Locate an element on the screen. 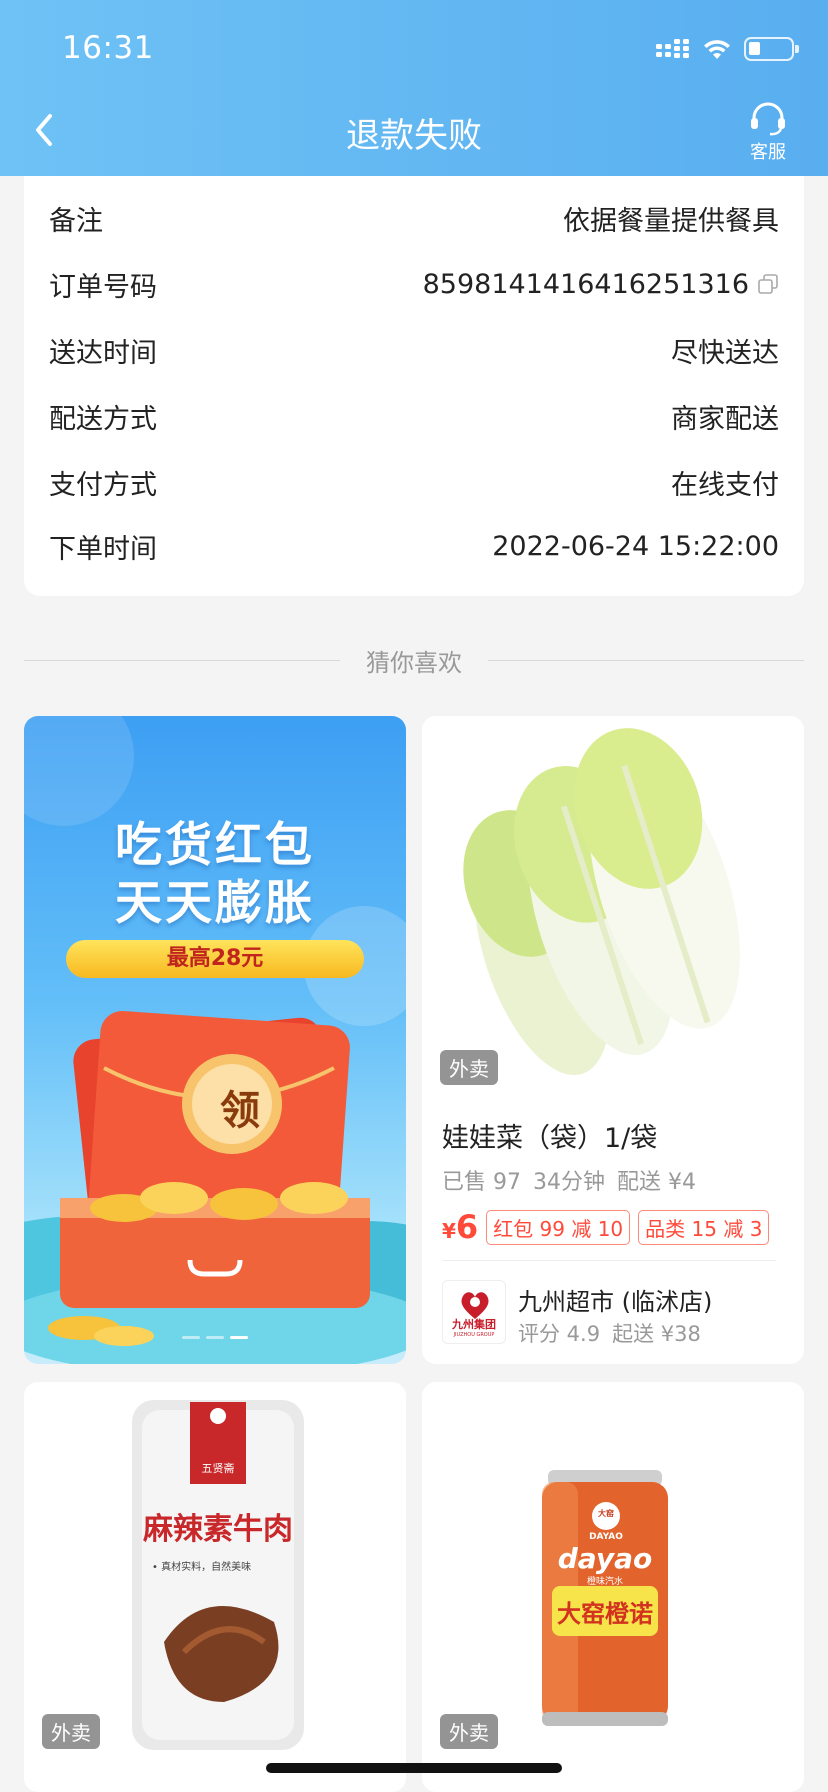  product-card-orange-soda: 大窑 DAYAO dayao 橙味汽水 大窑橙诺 外卖 is located at coordinates (613, 1587).